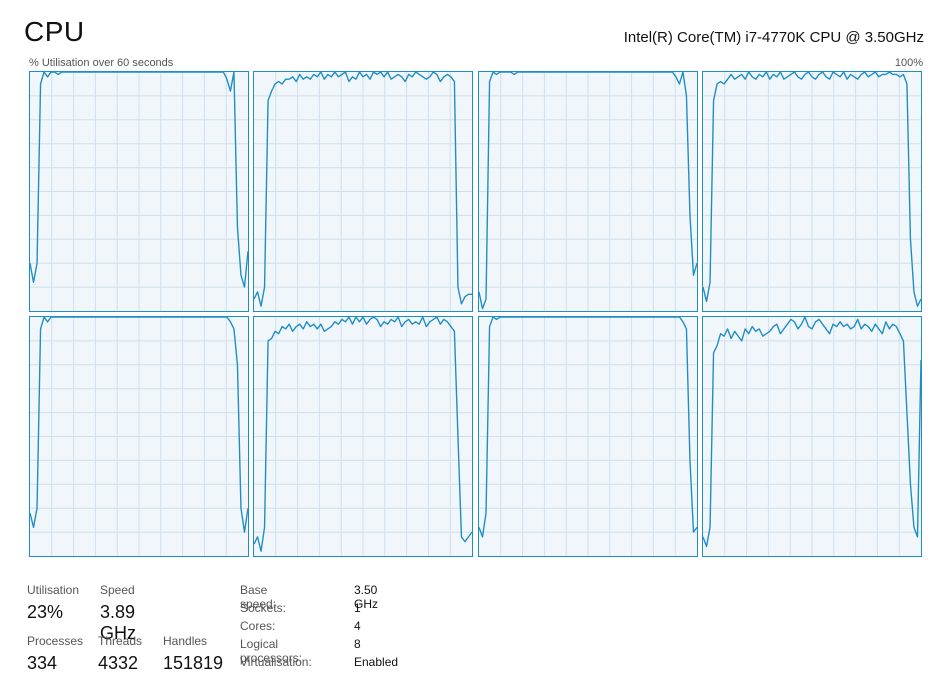 The height and width of the screenshot is (676, 950). Describe the element at coordinates (357, 626) in the screenshot. I see `cores-value: 4` at that location.